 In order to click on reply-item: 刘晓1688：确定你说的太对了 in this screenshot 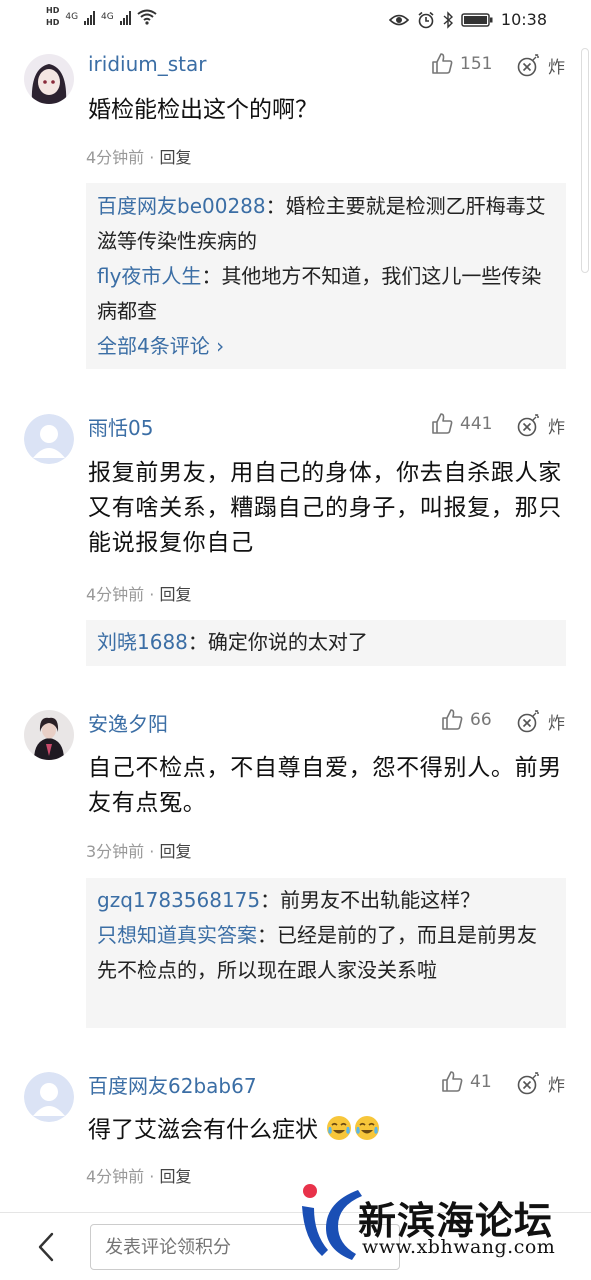, I will do `click(325, 642)`.